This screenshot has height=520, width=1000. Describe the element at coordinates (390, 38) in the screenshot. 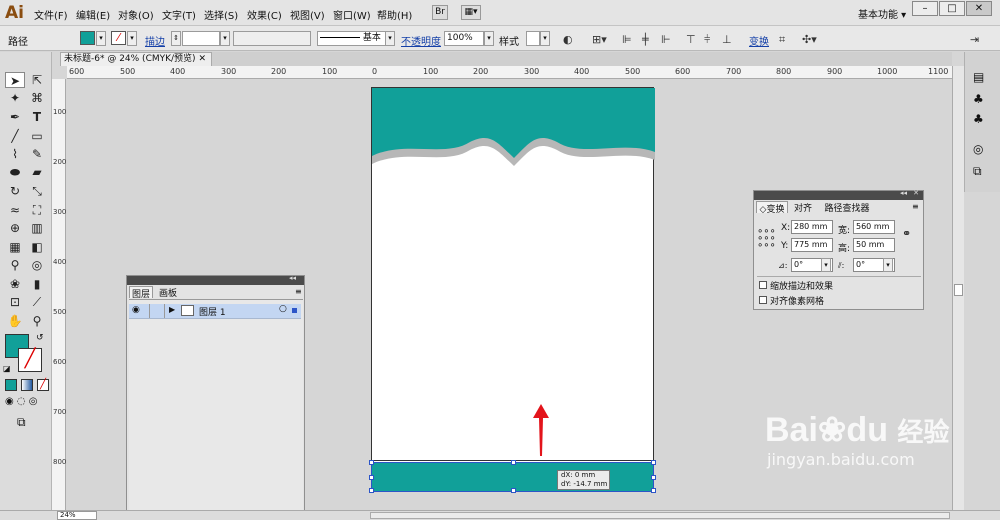

I see `brush-dropdown: ▾` at that location.